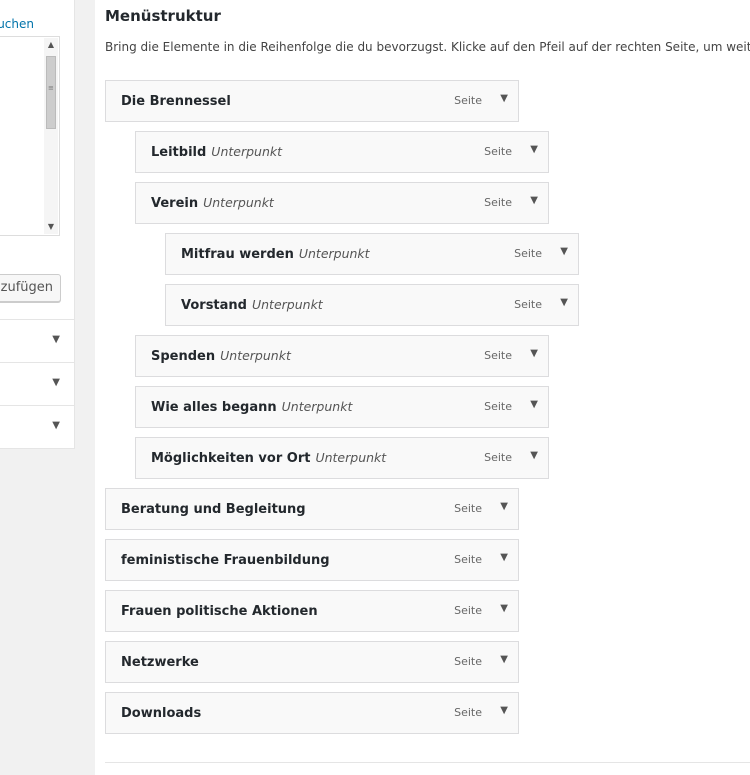 The image size is (750, 775). What do you see at coordinates (219, 611) in the screenshot?
I see `menu-item-label: Frauen politische Aktionen` at bounding box center [219, 611].